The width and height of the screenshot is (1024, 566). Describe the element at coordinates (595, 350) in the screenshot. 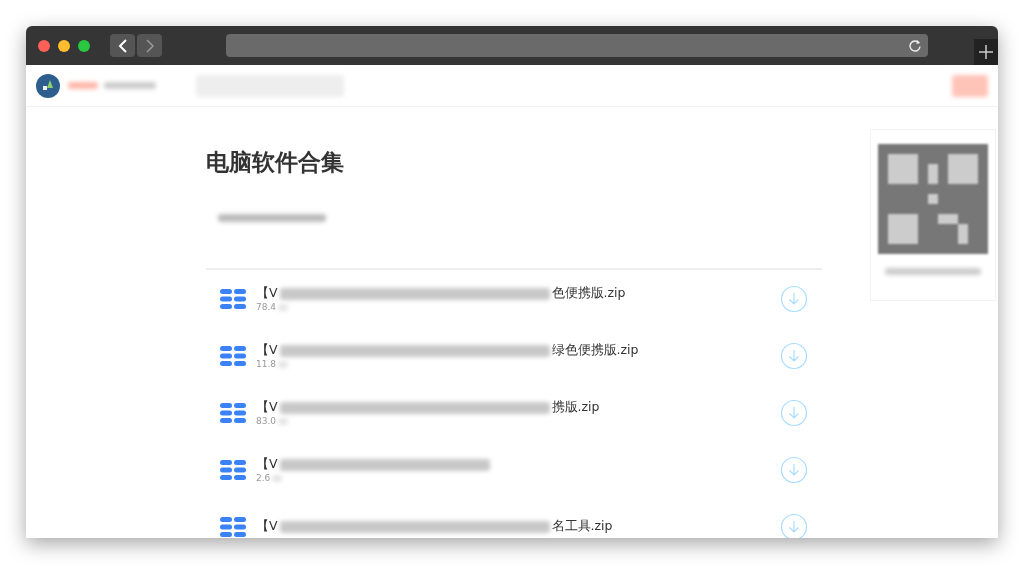

I see `file-name-end: 绿色便携版.zip` at that location.